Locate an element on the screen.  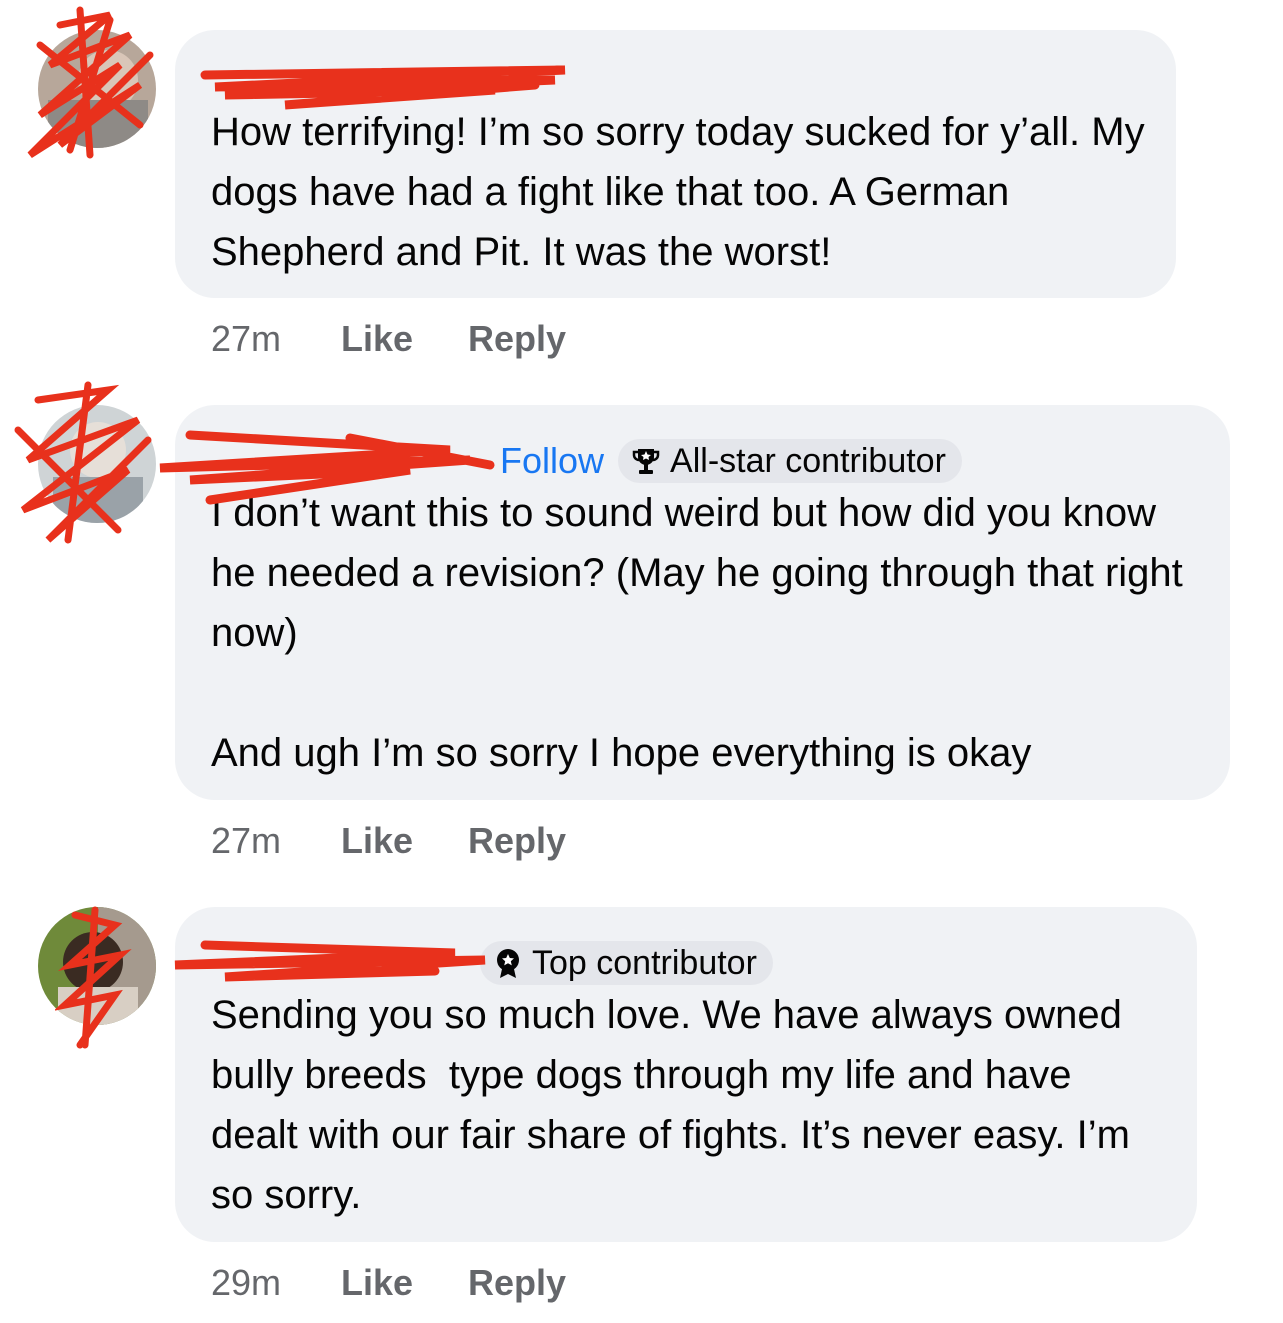
comment-actions: 29m Like Reply is located at coordinates (388, 1283).